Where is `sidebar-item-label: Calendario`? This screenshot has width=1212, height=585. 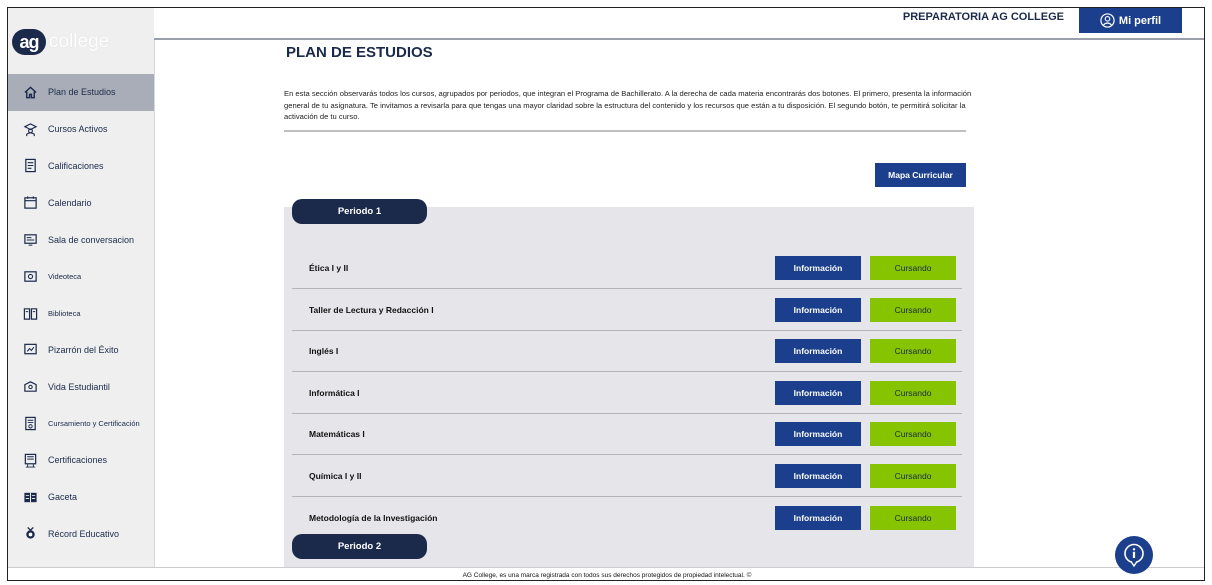 sidebar-item-label: Calendario is located at coordinates (70, 202).